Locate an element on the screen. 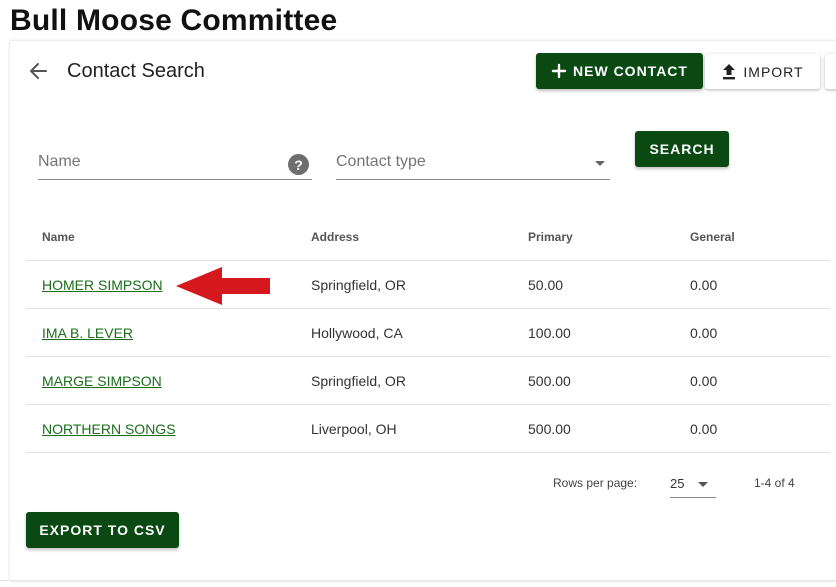 Image resolution: width=836 pixels, height=587 pixels. help-circle-icon: ? is located at coordinates (298, 164).